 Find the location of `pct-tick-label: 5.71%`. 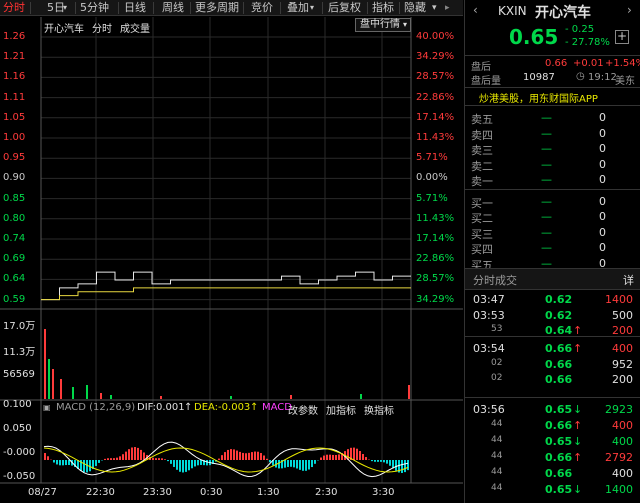

pct-tick-label: 5.71% is located at coordinates (432, 198).